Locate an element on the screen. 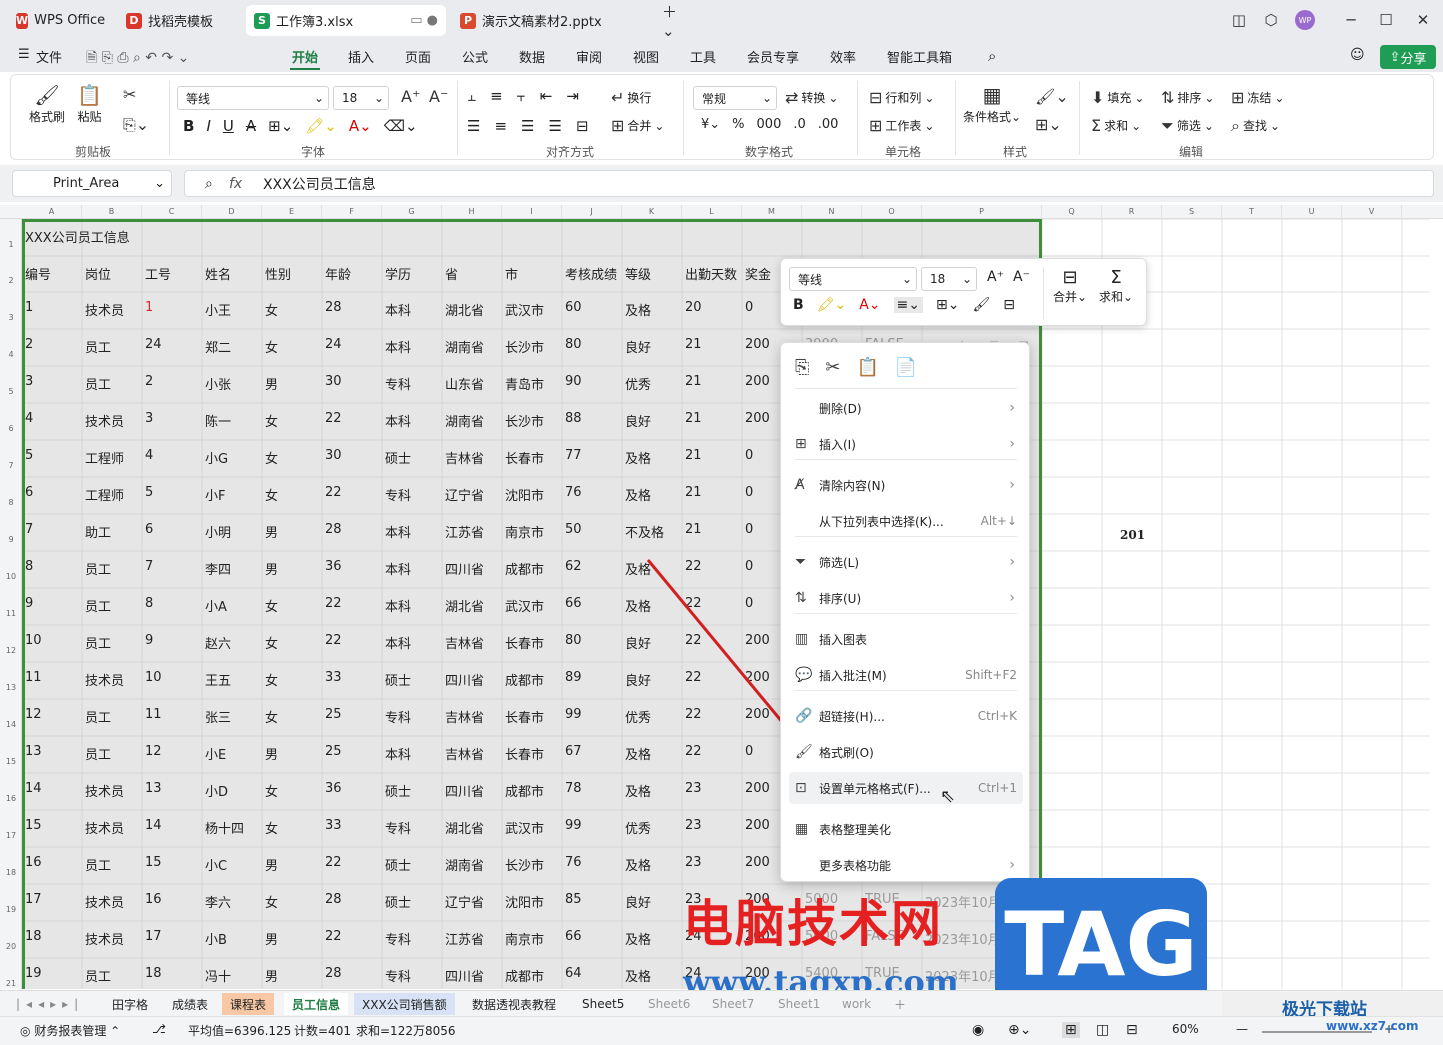 The image size is (1443, 1045). align-icon: ≡⌄ is located at coordinates (908, 305).